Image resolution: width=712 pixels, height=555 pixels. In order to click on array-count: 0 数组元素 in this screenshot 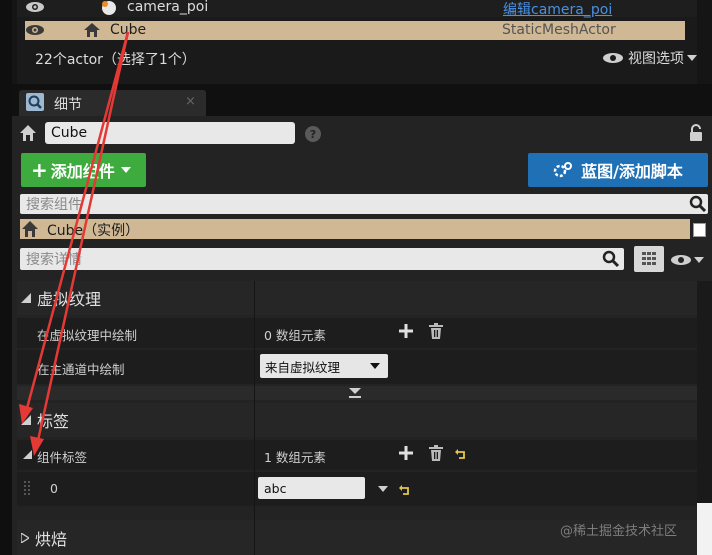, I will do `click(295, 335)`.